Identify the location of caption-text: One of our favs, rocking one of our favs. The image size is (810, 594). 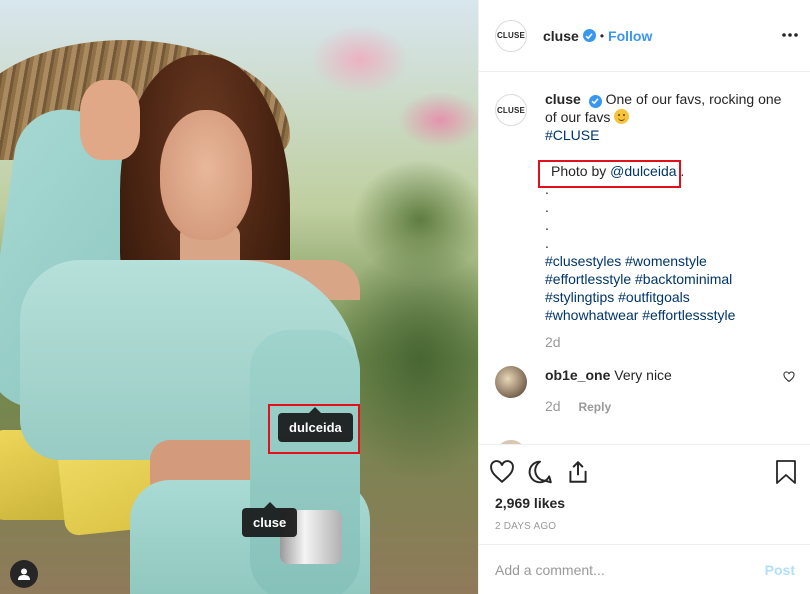
(663, 108).